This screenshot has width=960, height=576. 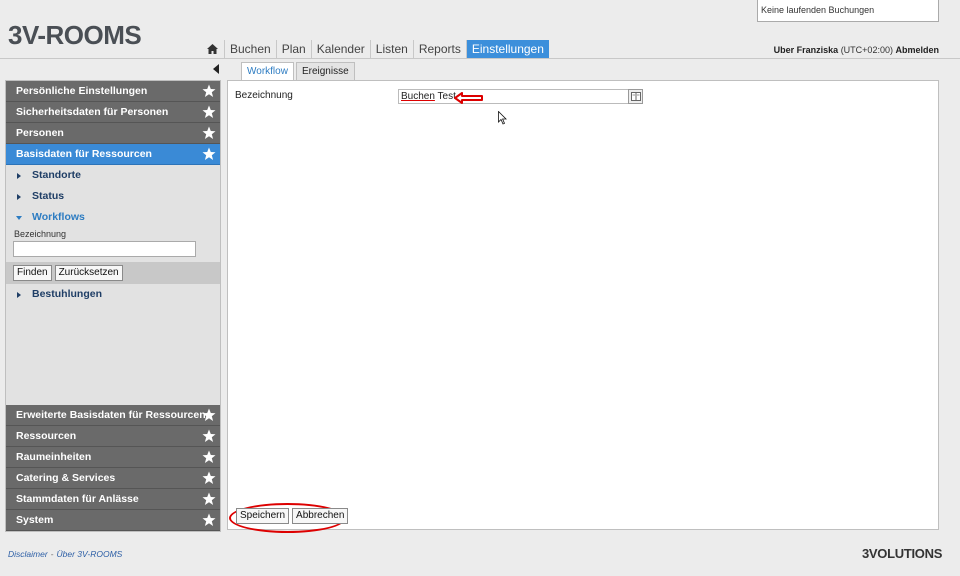 I want to click on tab-reports: Reports, so click(x=440, y=49).